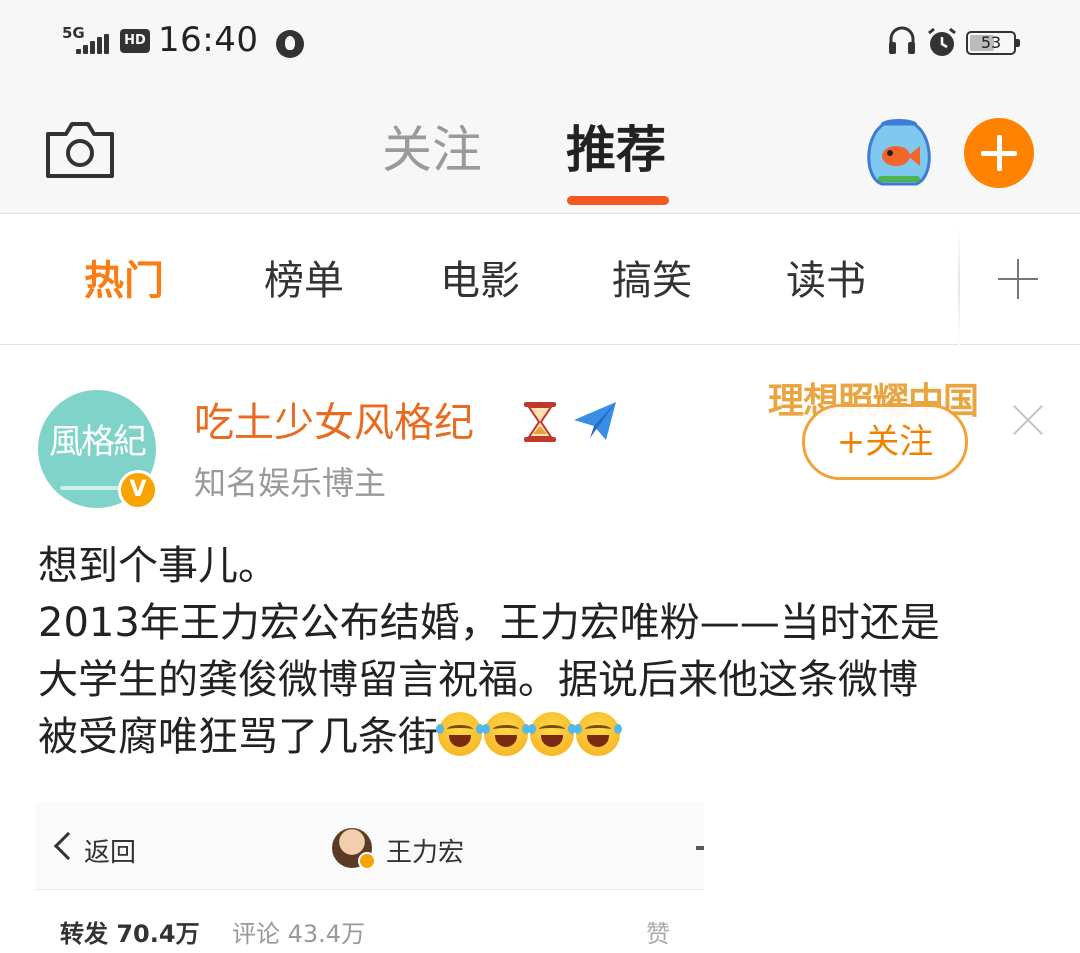 The height and width of the screenshot is (953, 1080). I want to click on embedded-like-count: 赞 49, so click(661, 936).